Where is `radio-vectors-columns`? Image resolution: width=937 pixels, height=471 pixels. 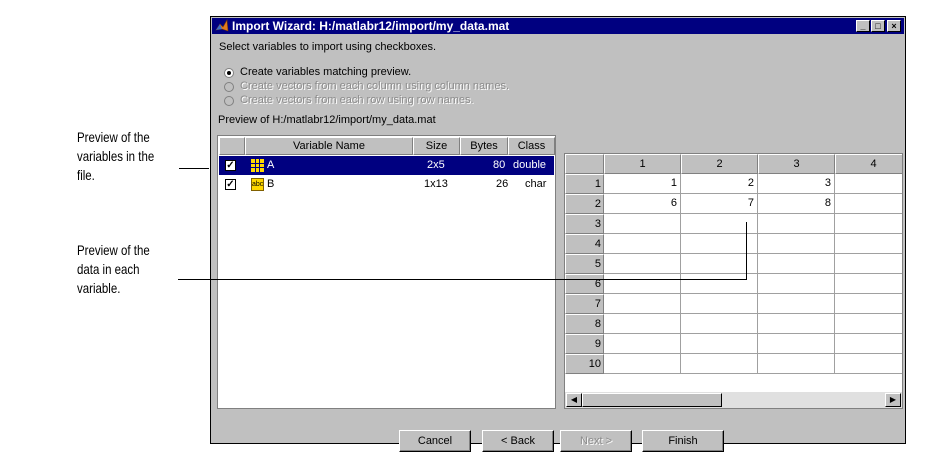
radio-vectors-columns is located at coordinates (229, 87).